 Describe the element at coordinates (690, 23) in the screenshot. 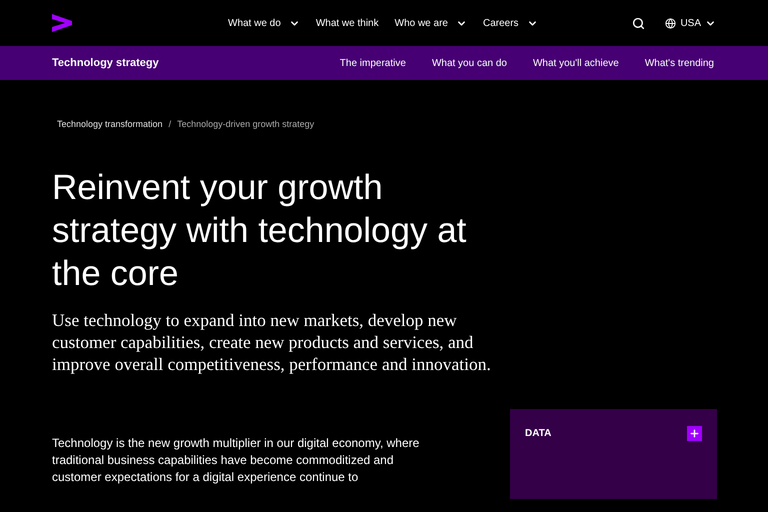

I see `region-selector: USA` at that location.